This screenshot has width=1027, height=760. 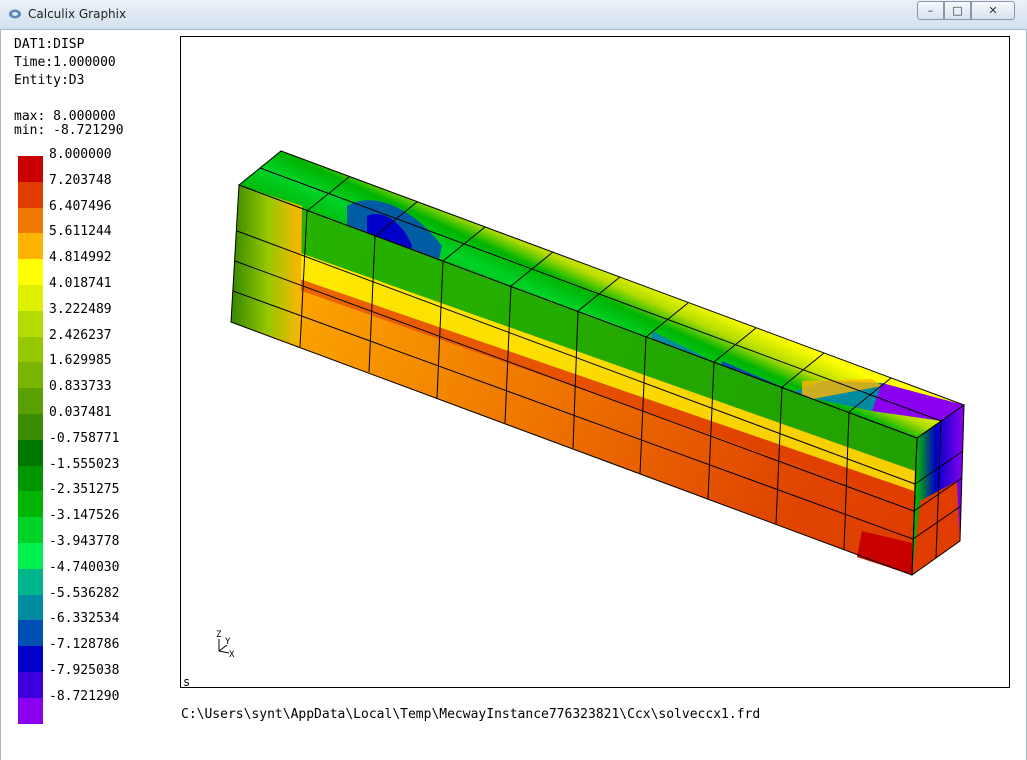 I want to click on legend-value: 4.814992, so click(x=80, y=258).